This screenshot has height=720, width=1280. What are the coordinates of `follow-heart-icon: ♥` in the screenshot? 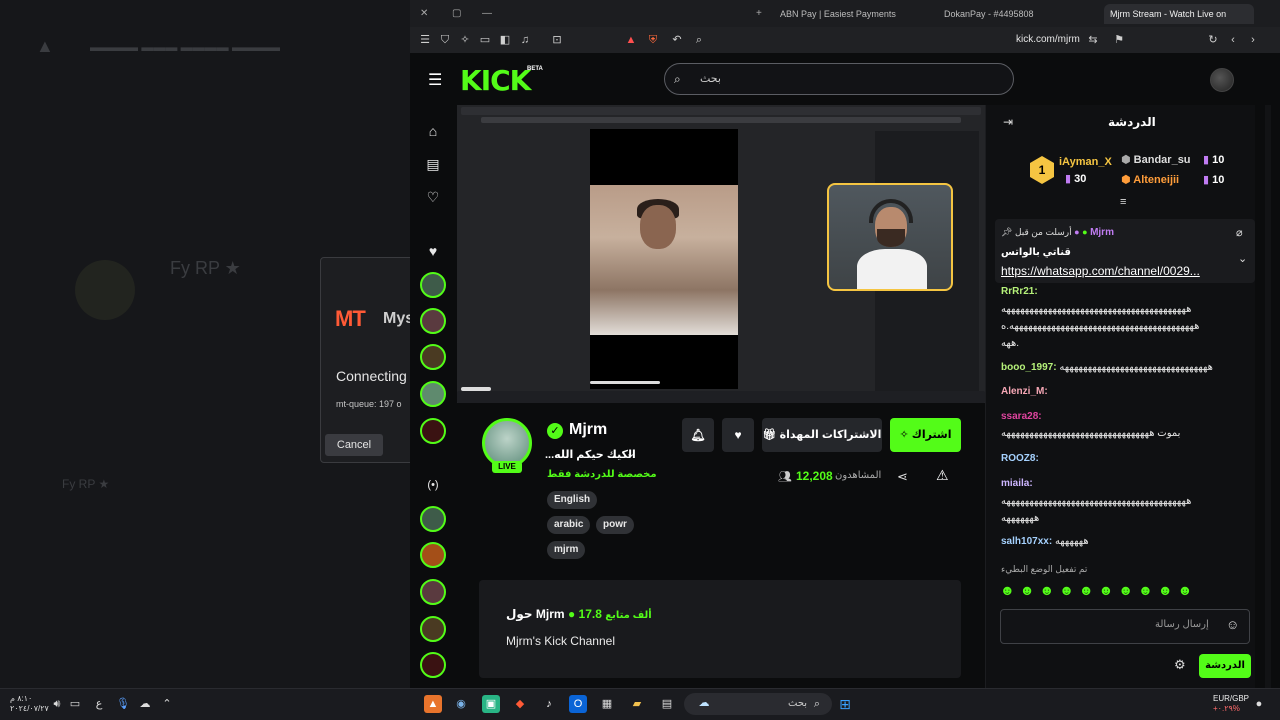 It's located at (738, 435).